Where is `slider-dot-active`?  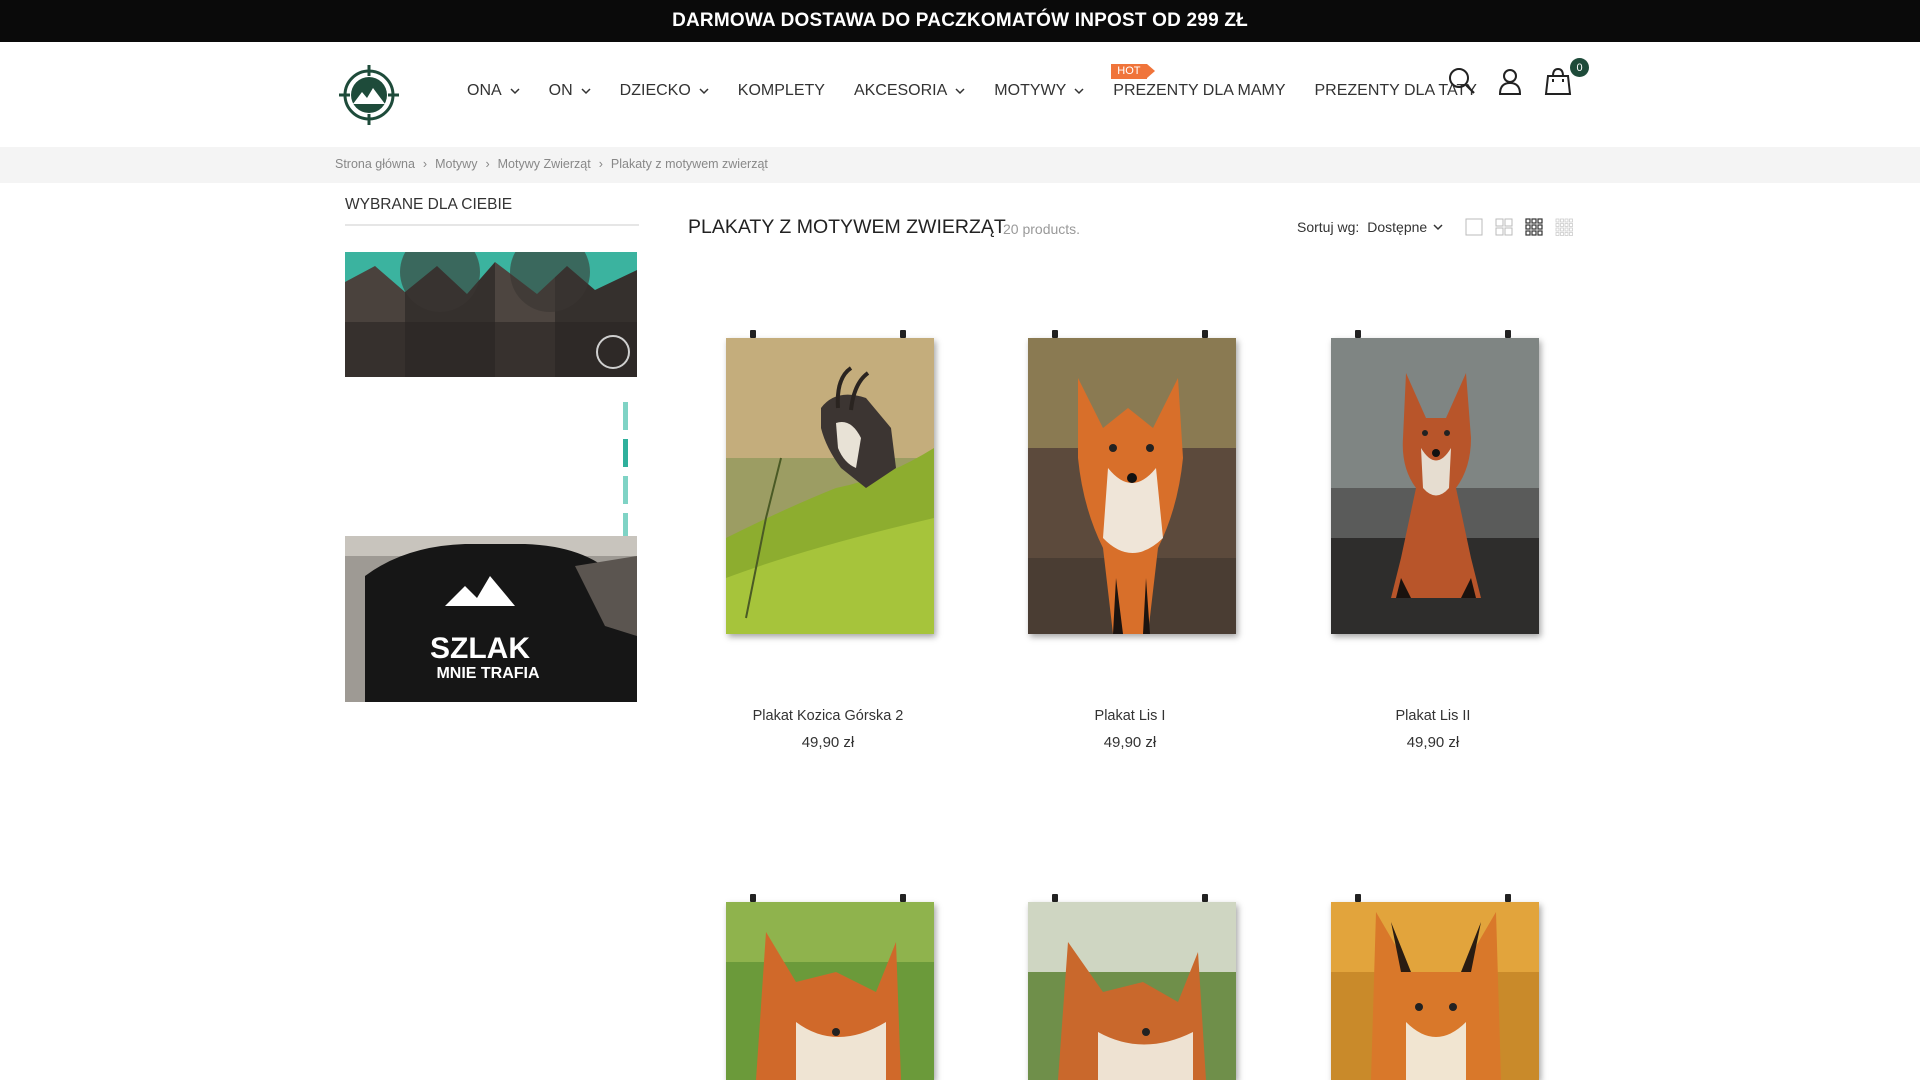
slider-dot-active is located at coordinates (625, 453).